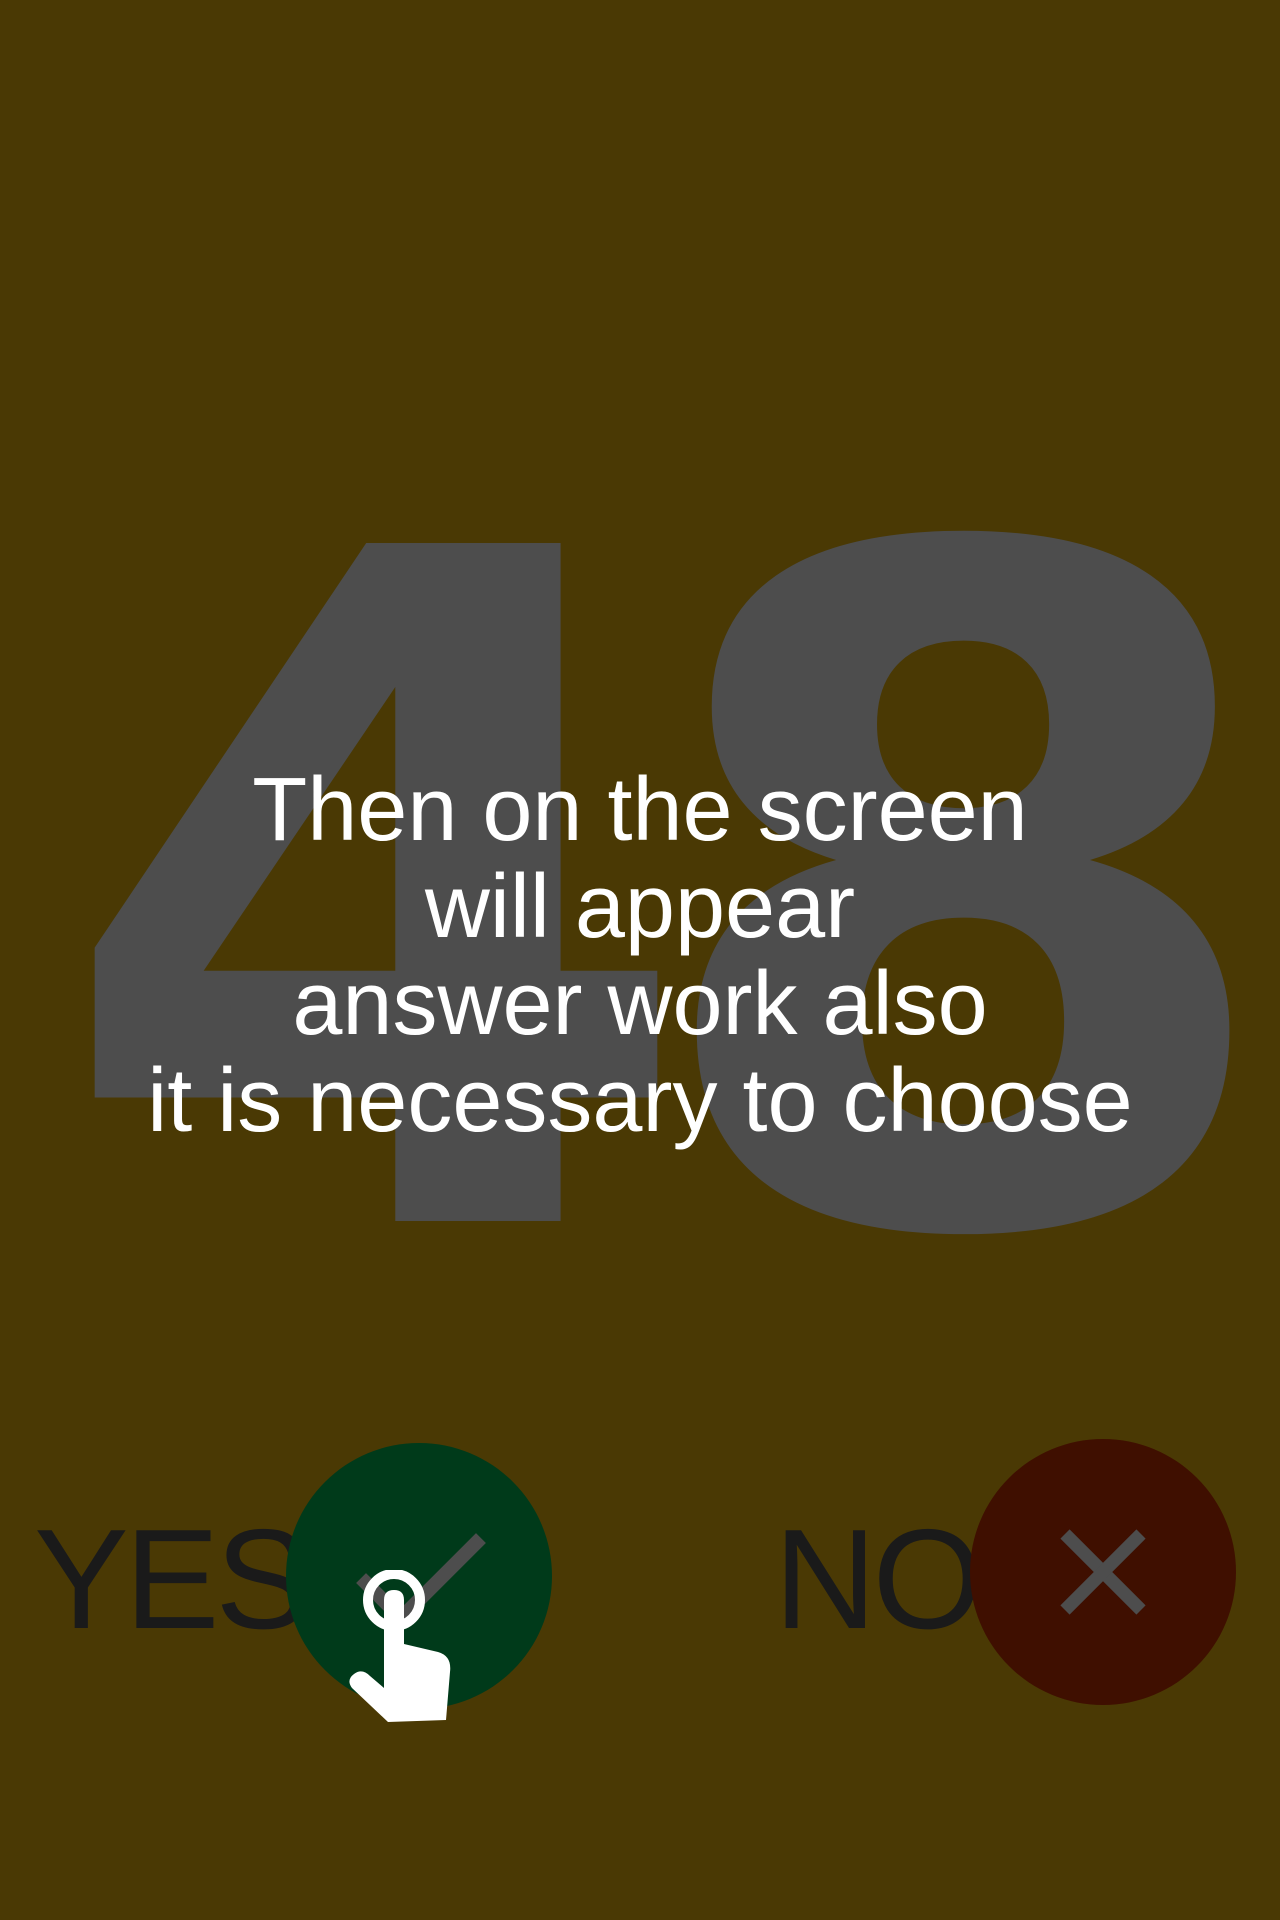 This screenshot has width=1280, height=1920. I want to click on tutorial-line: answer work also, so click(640, 1004).